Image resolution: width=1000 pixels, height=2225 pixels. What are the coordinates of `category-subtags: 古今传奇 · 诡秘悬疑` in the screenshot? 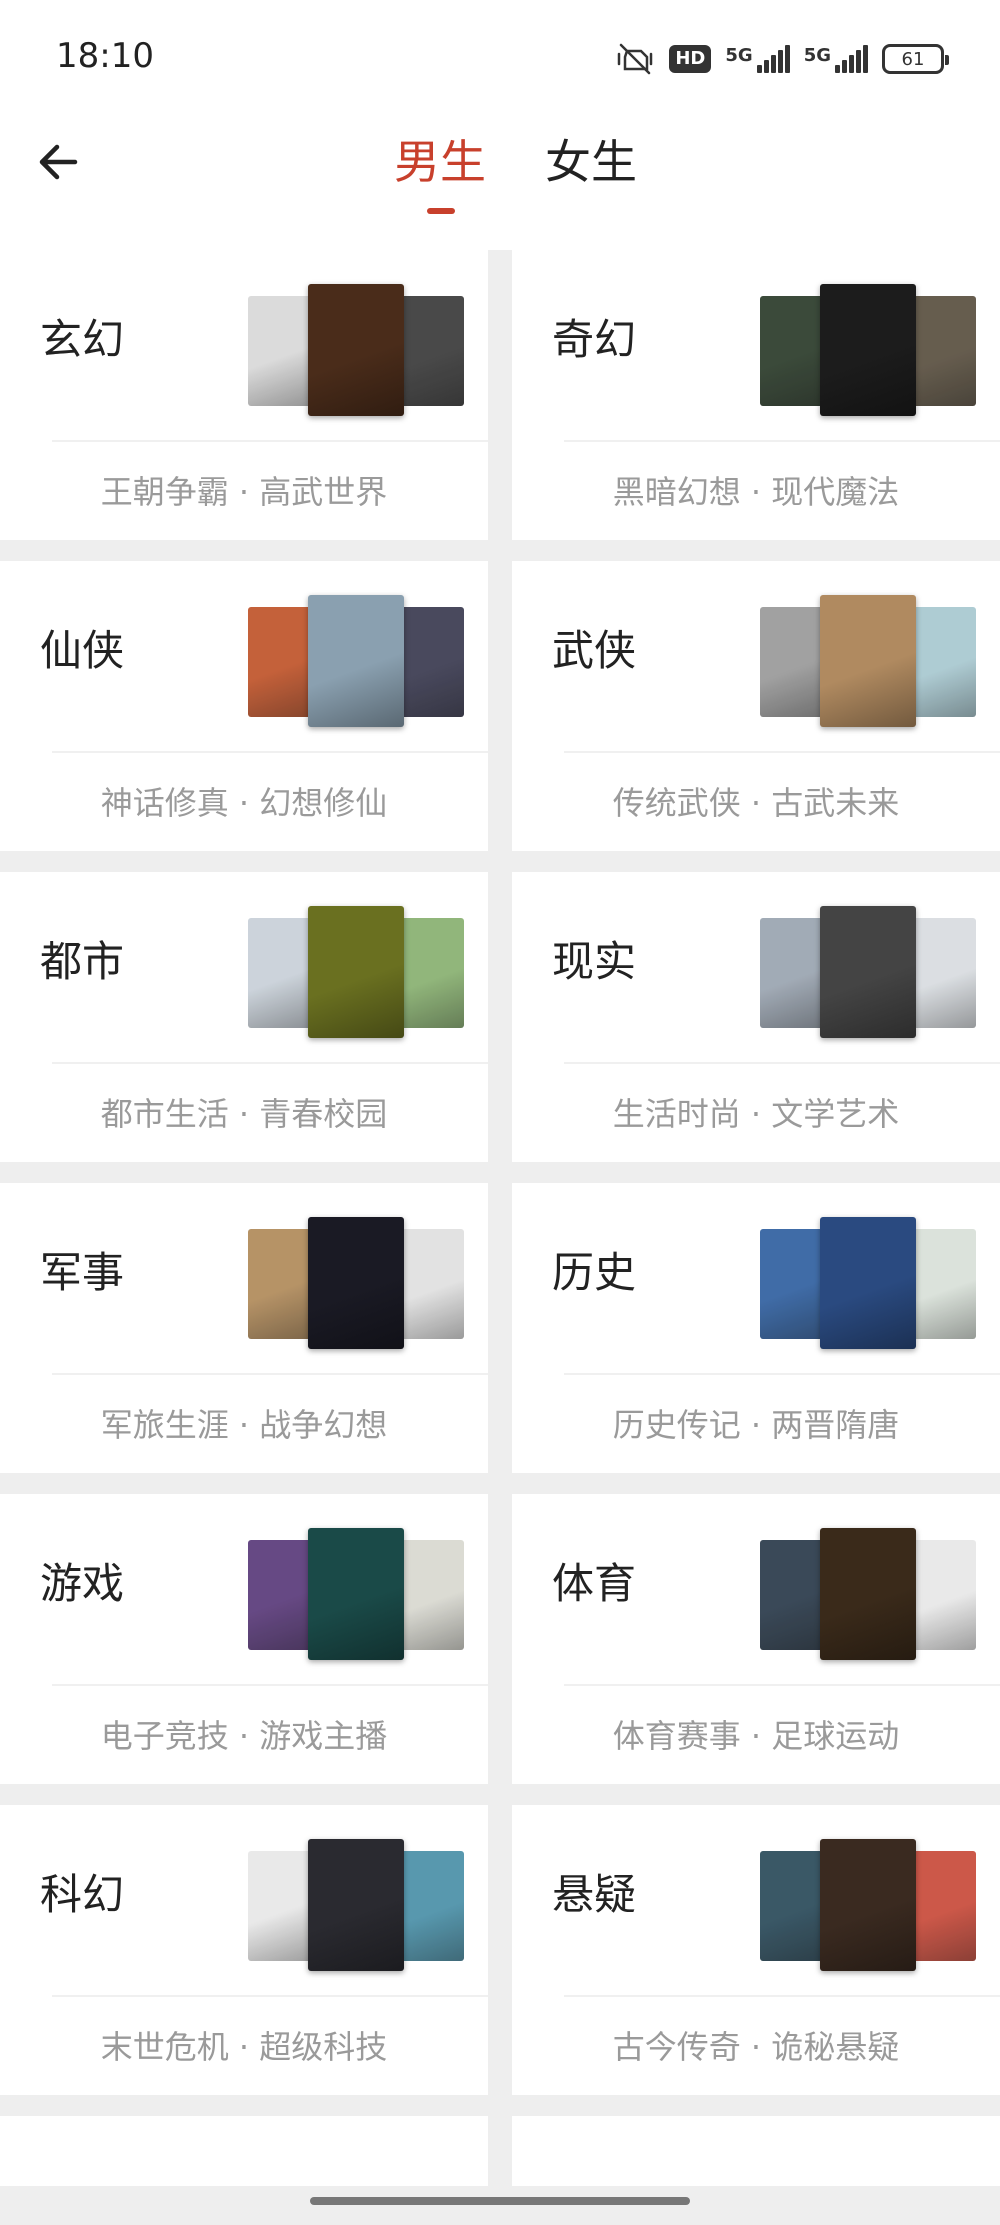 It's located at (756, 2047).